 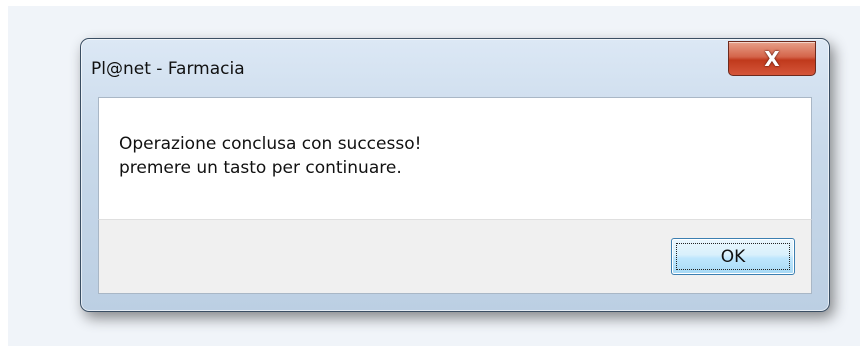 I want to click on ok-button-label: OK, so click(x=733, y=256).